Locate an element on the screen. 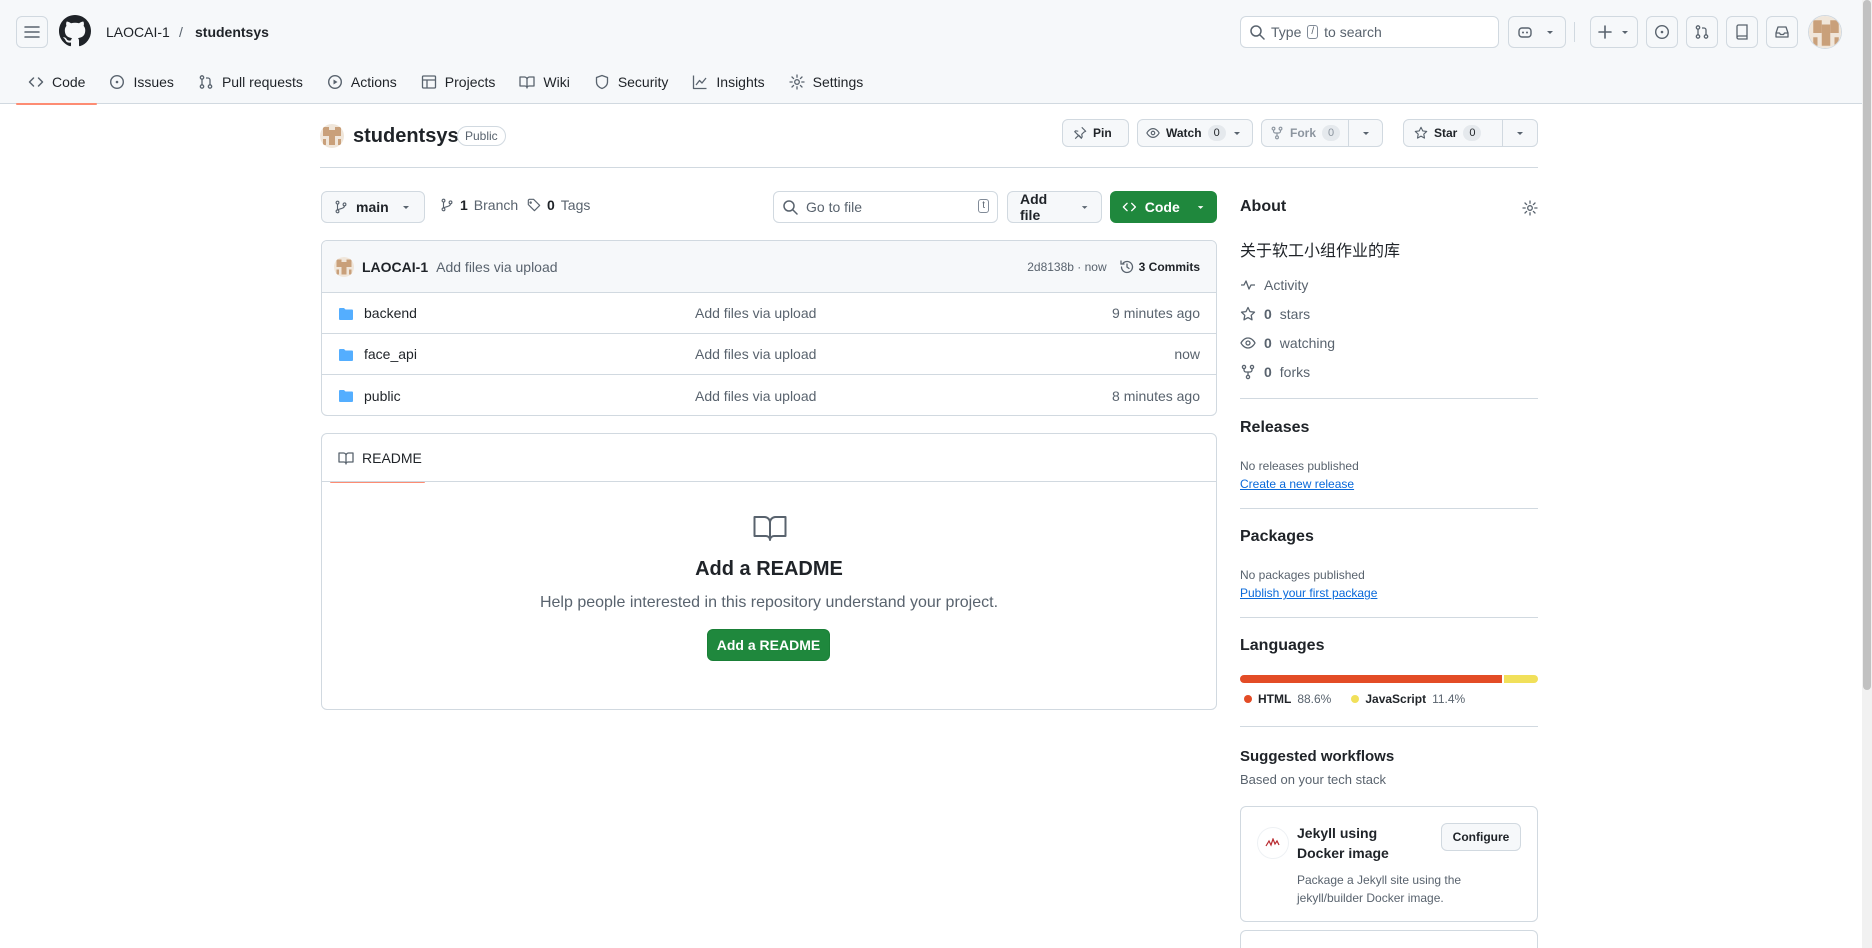 This screenshot has width=1872, height=948. branch-select-button: main is located at coordinates (373, 207).